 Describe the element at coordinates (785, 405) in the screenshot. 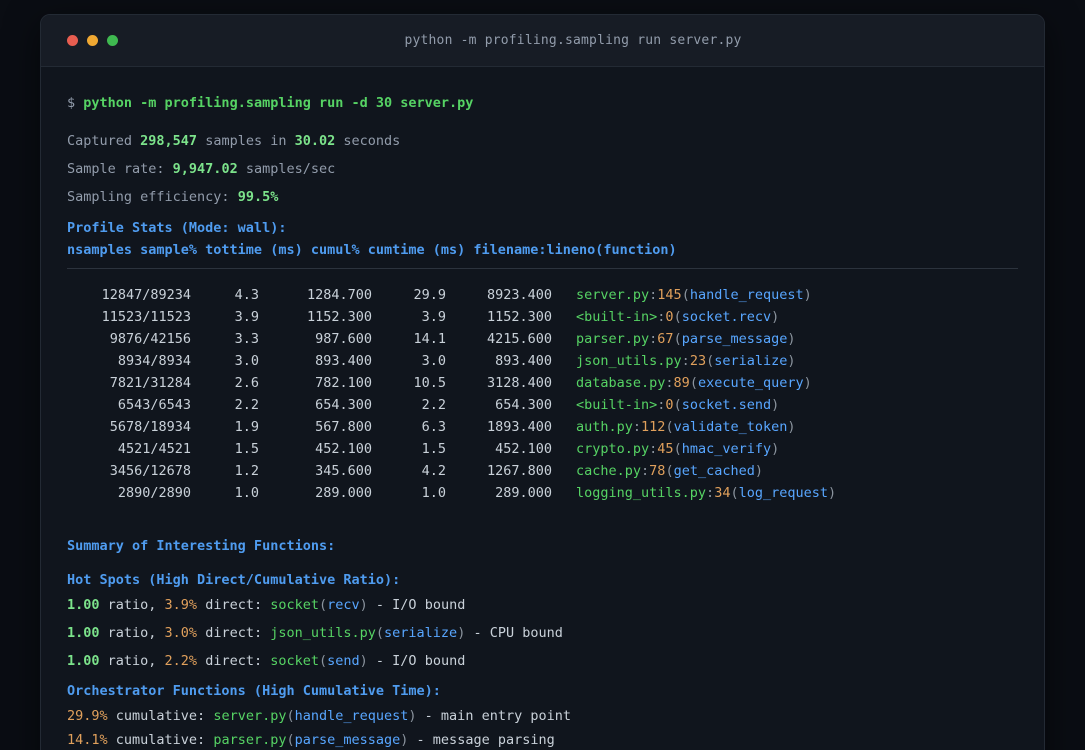

I see `function-location-cell: <built-in>:0(socket.send)` at that location.